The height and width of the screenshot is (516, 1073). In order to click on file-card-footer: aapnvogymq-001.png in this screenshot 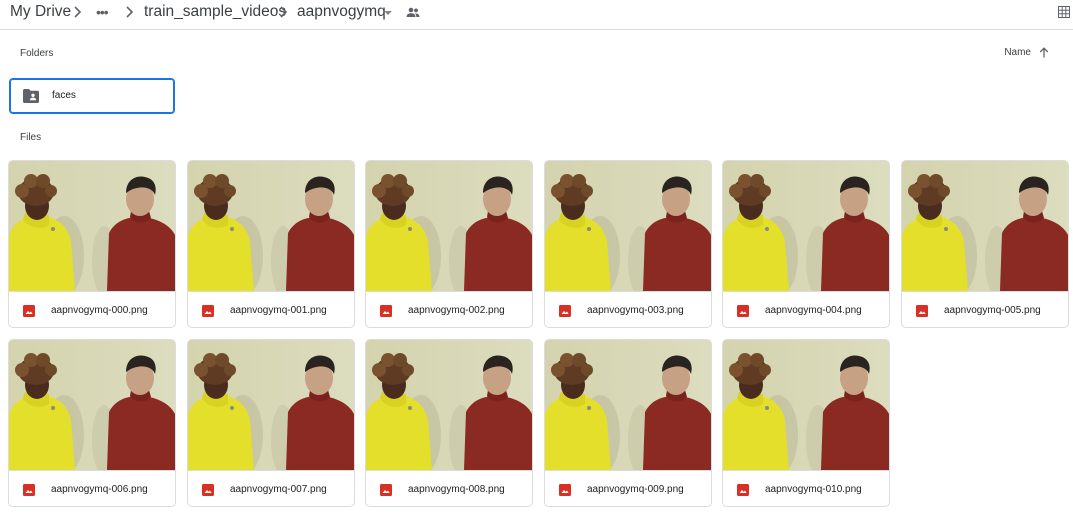, I will do `click(271, 309)`.